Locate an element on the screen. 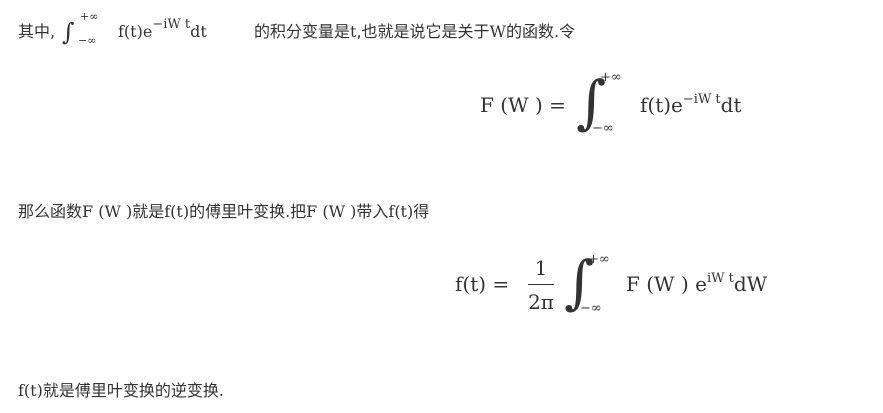 This screenshot has width=883, height=413. eq1-lhs: F (W ) = is located at coordinates (523, 105).